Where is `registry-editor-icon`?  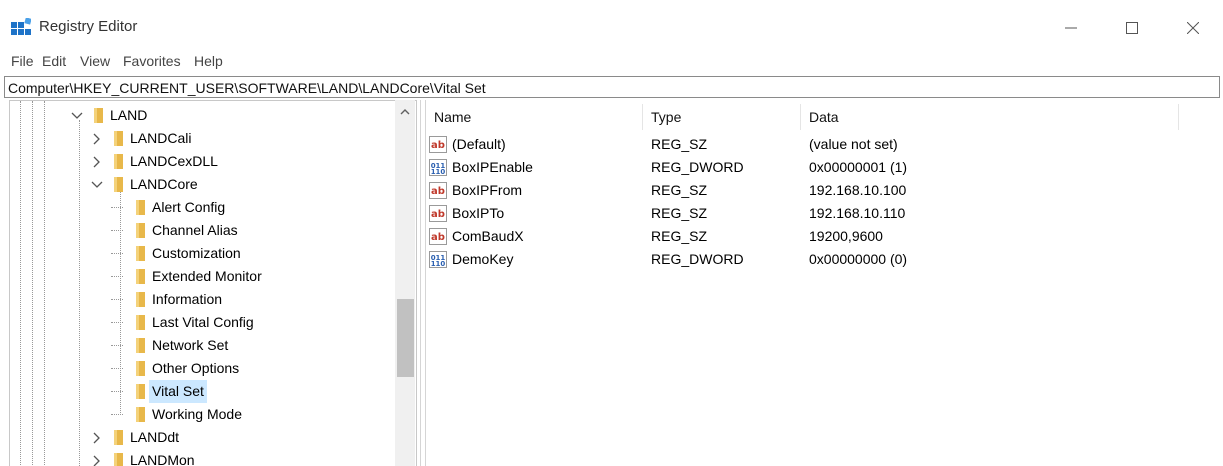 registry-editor-icon is located at coordinates (21, 26).